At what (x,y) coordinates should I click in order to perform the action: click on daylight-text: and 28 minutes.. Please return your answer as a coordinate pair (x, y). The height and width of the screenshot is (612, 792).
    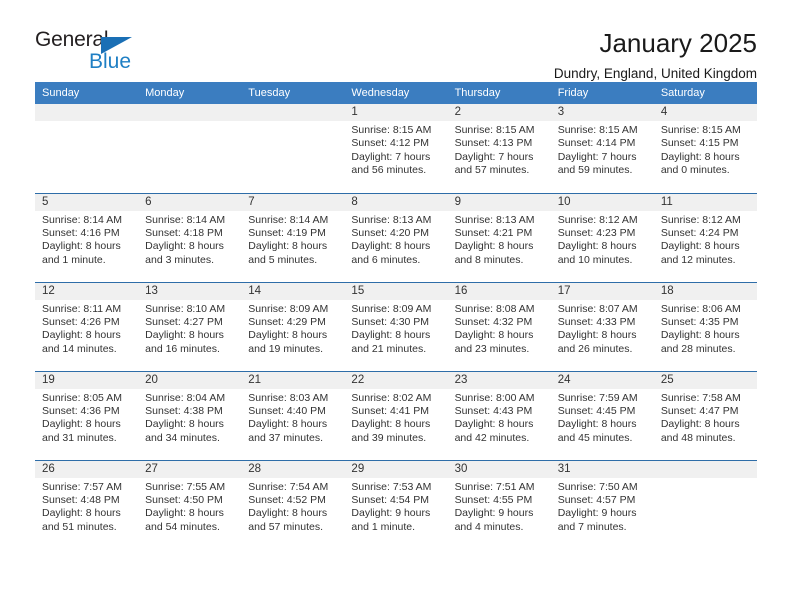
    Looking at the image, I should click on (698, 348).